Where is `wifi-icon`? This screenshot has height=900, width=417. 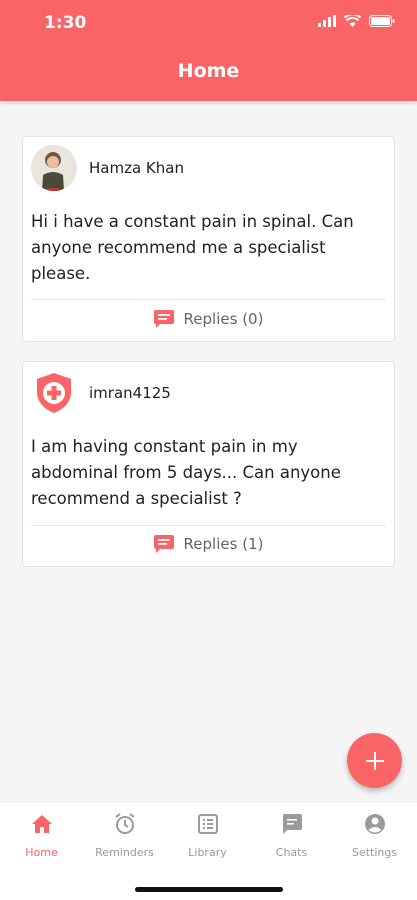
wifi-icon is located at coordinates (352, 21).